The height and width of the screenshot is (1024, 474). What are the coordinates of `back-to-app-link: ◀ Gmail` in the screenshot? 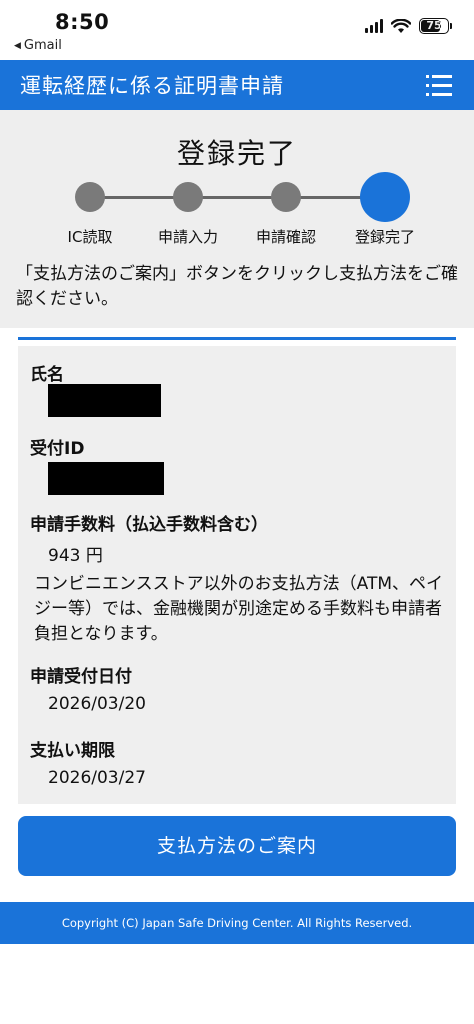 It's located at (38, 45).